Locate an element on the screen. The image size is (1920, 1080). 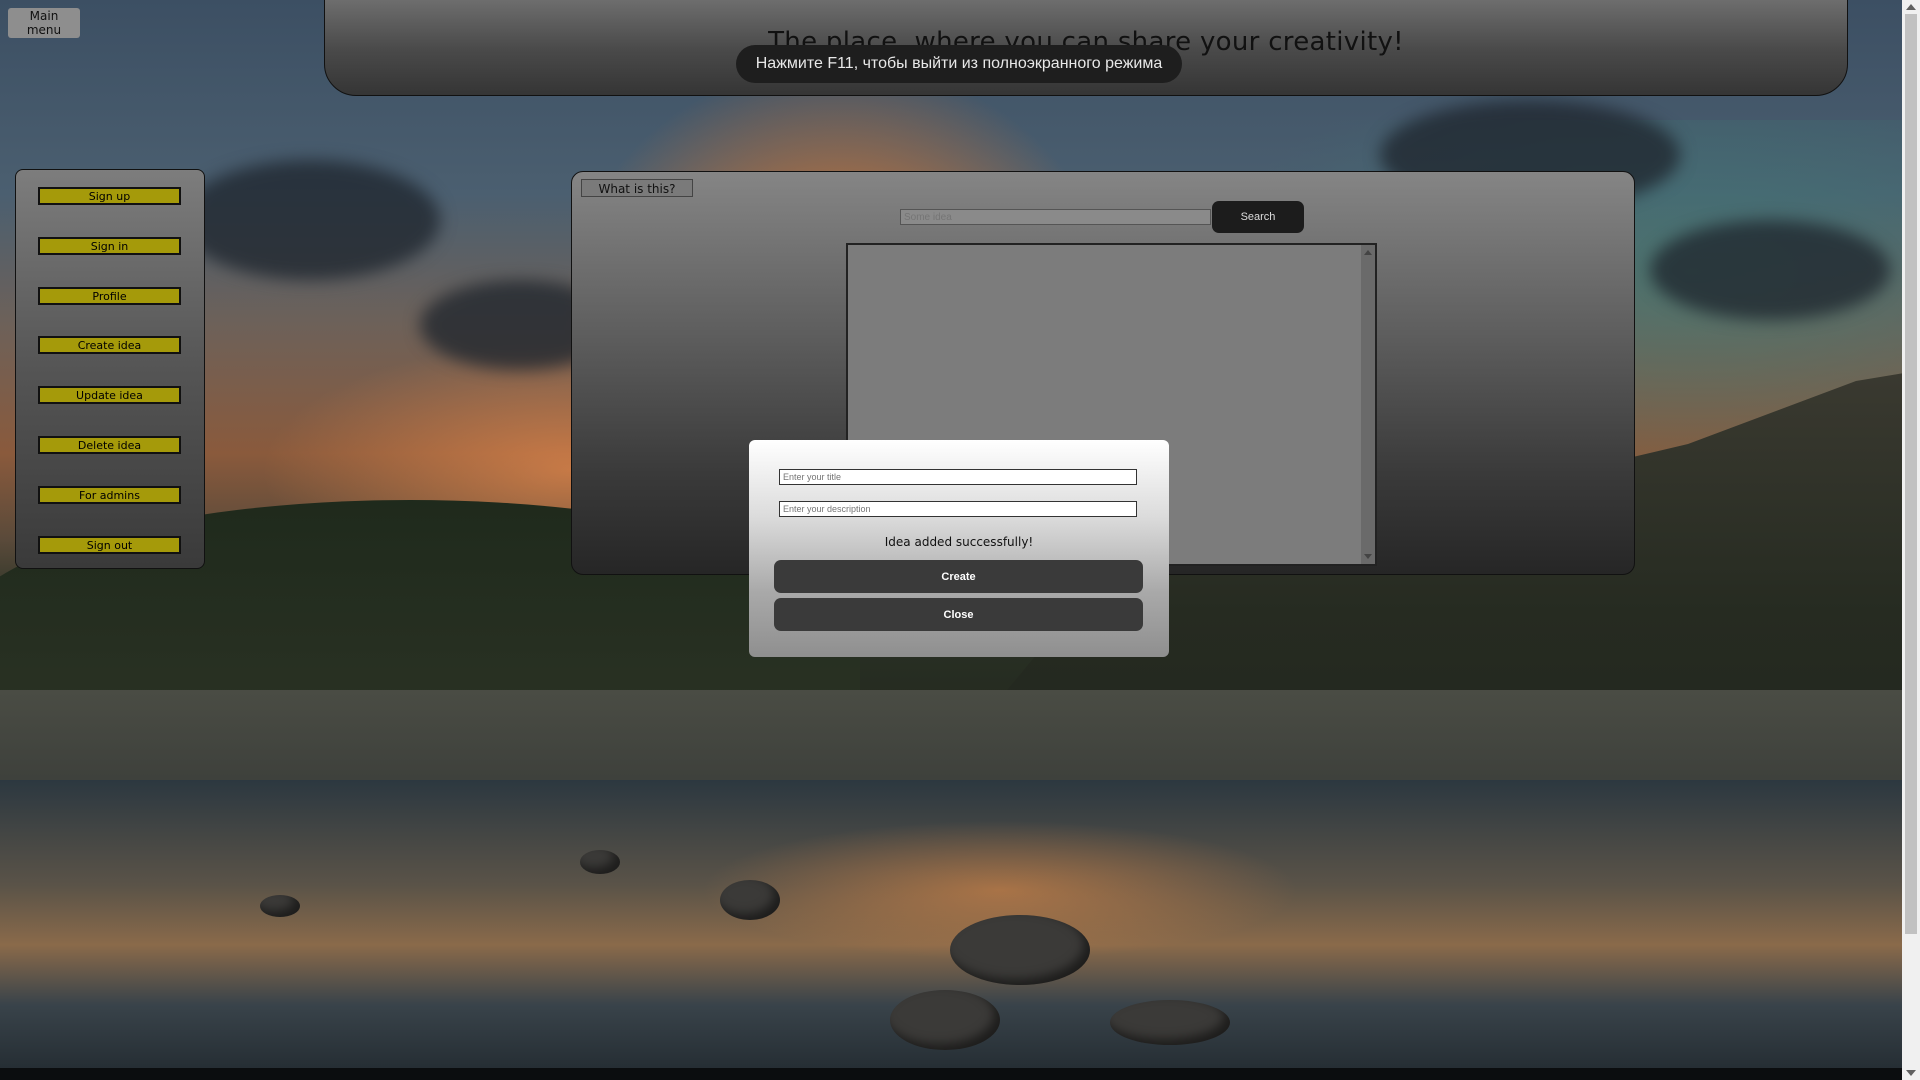
scrollbar-thumb is located at coordinates (1911, 474).